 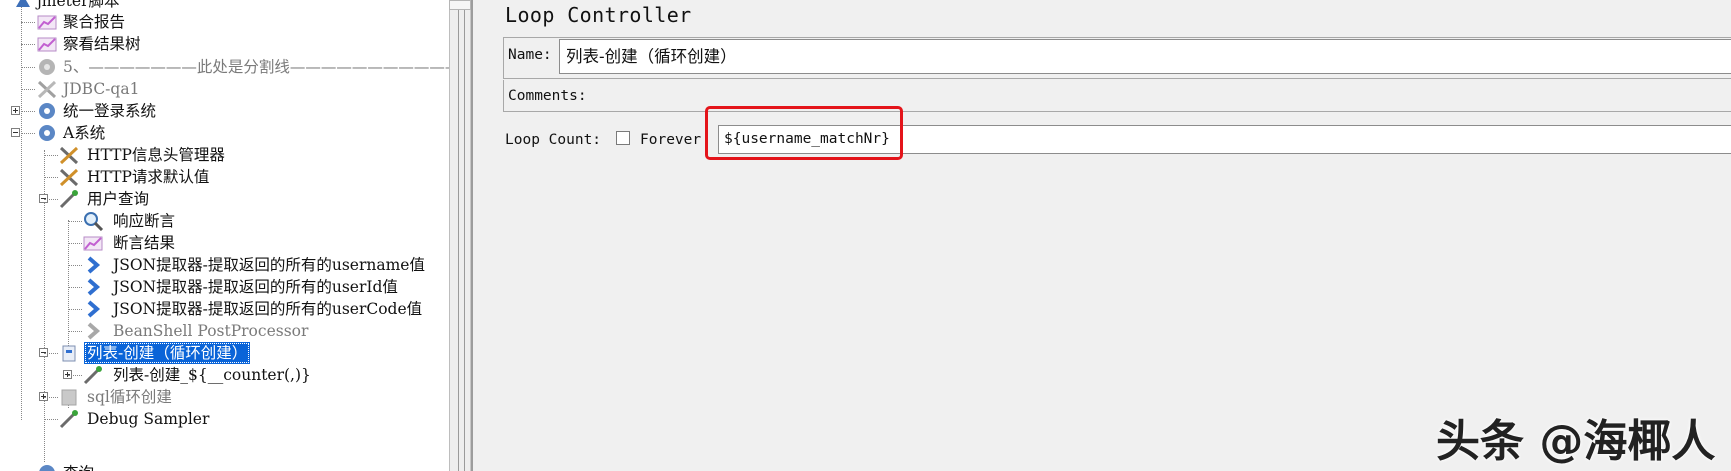 What do you see at coordinates (148, 419) in the screenshot?
I see `tree-item-label: Debug Sampler` at bounding box center [148, 419].